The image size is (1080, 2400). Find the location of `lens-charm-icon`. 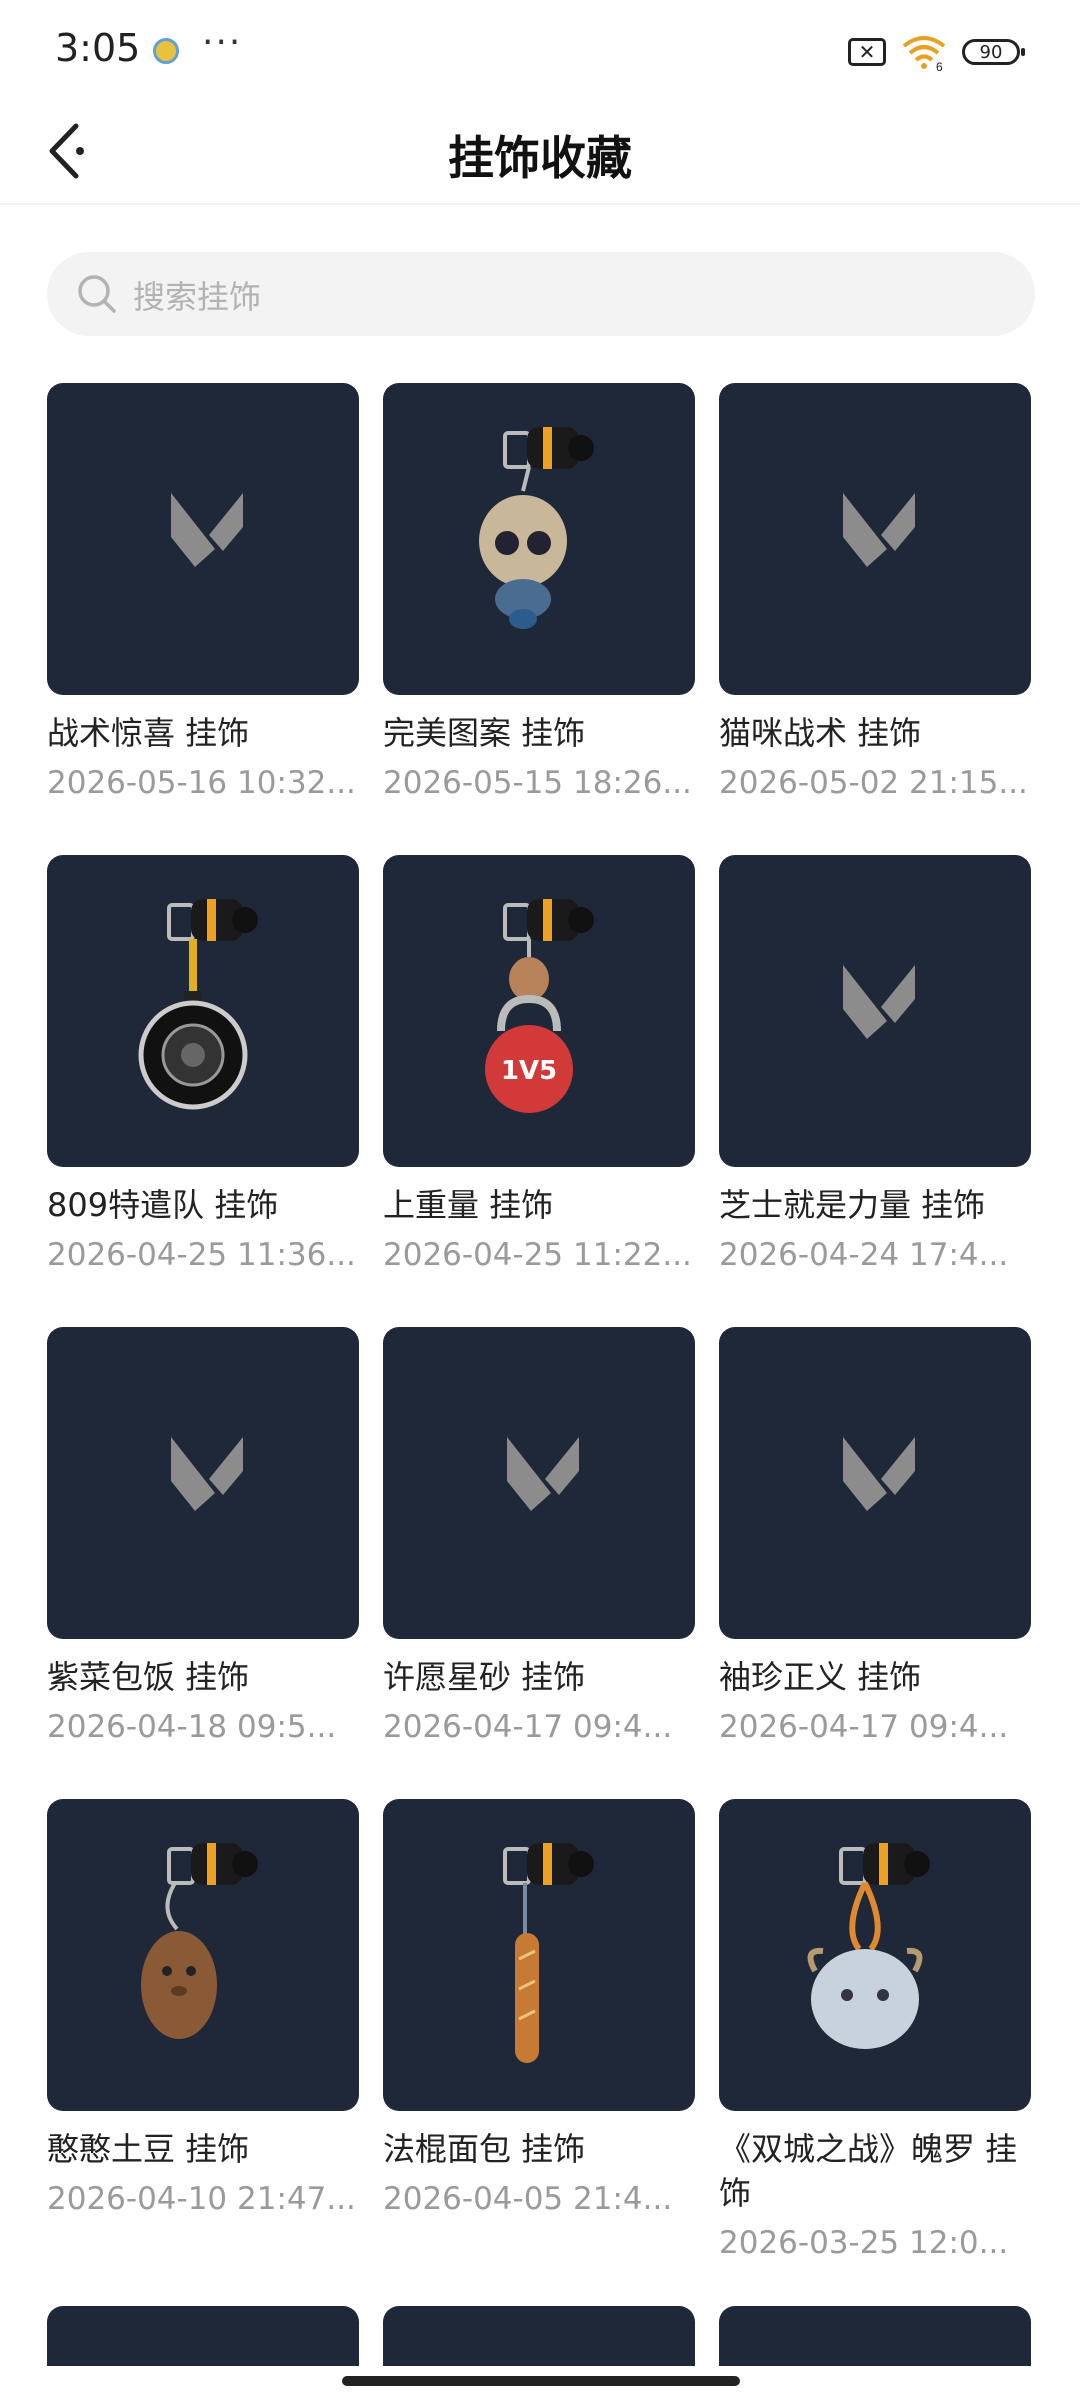

lens-charm-icon is located at coordinates (198, 1004).